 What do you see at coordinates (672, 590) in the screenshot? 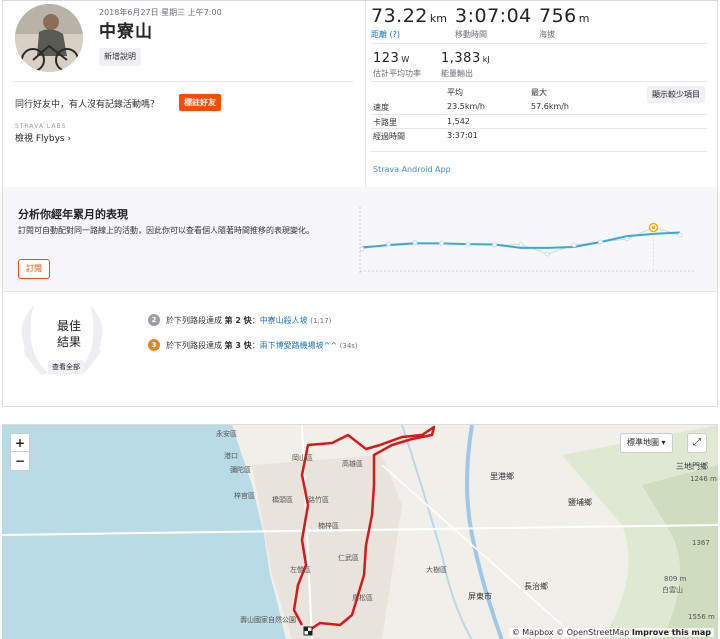
I see `map-label: 白雲山` at bounding box center [672, 590].